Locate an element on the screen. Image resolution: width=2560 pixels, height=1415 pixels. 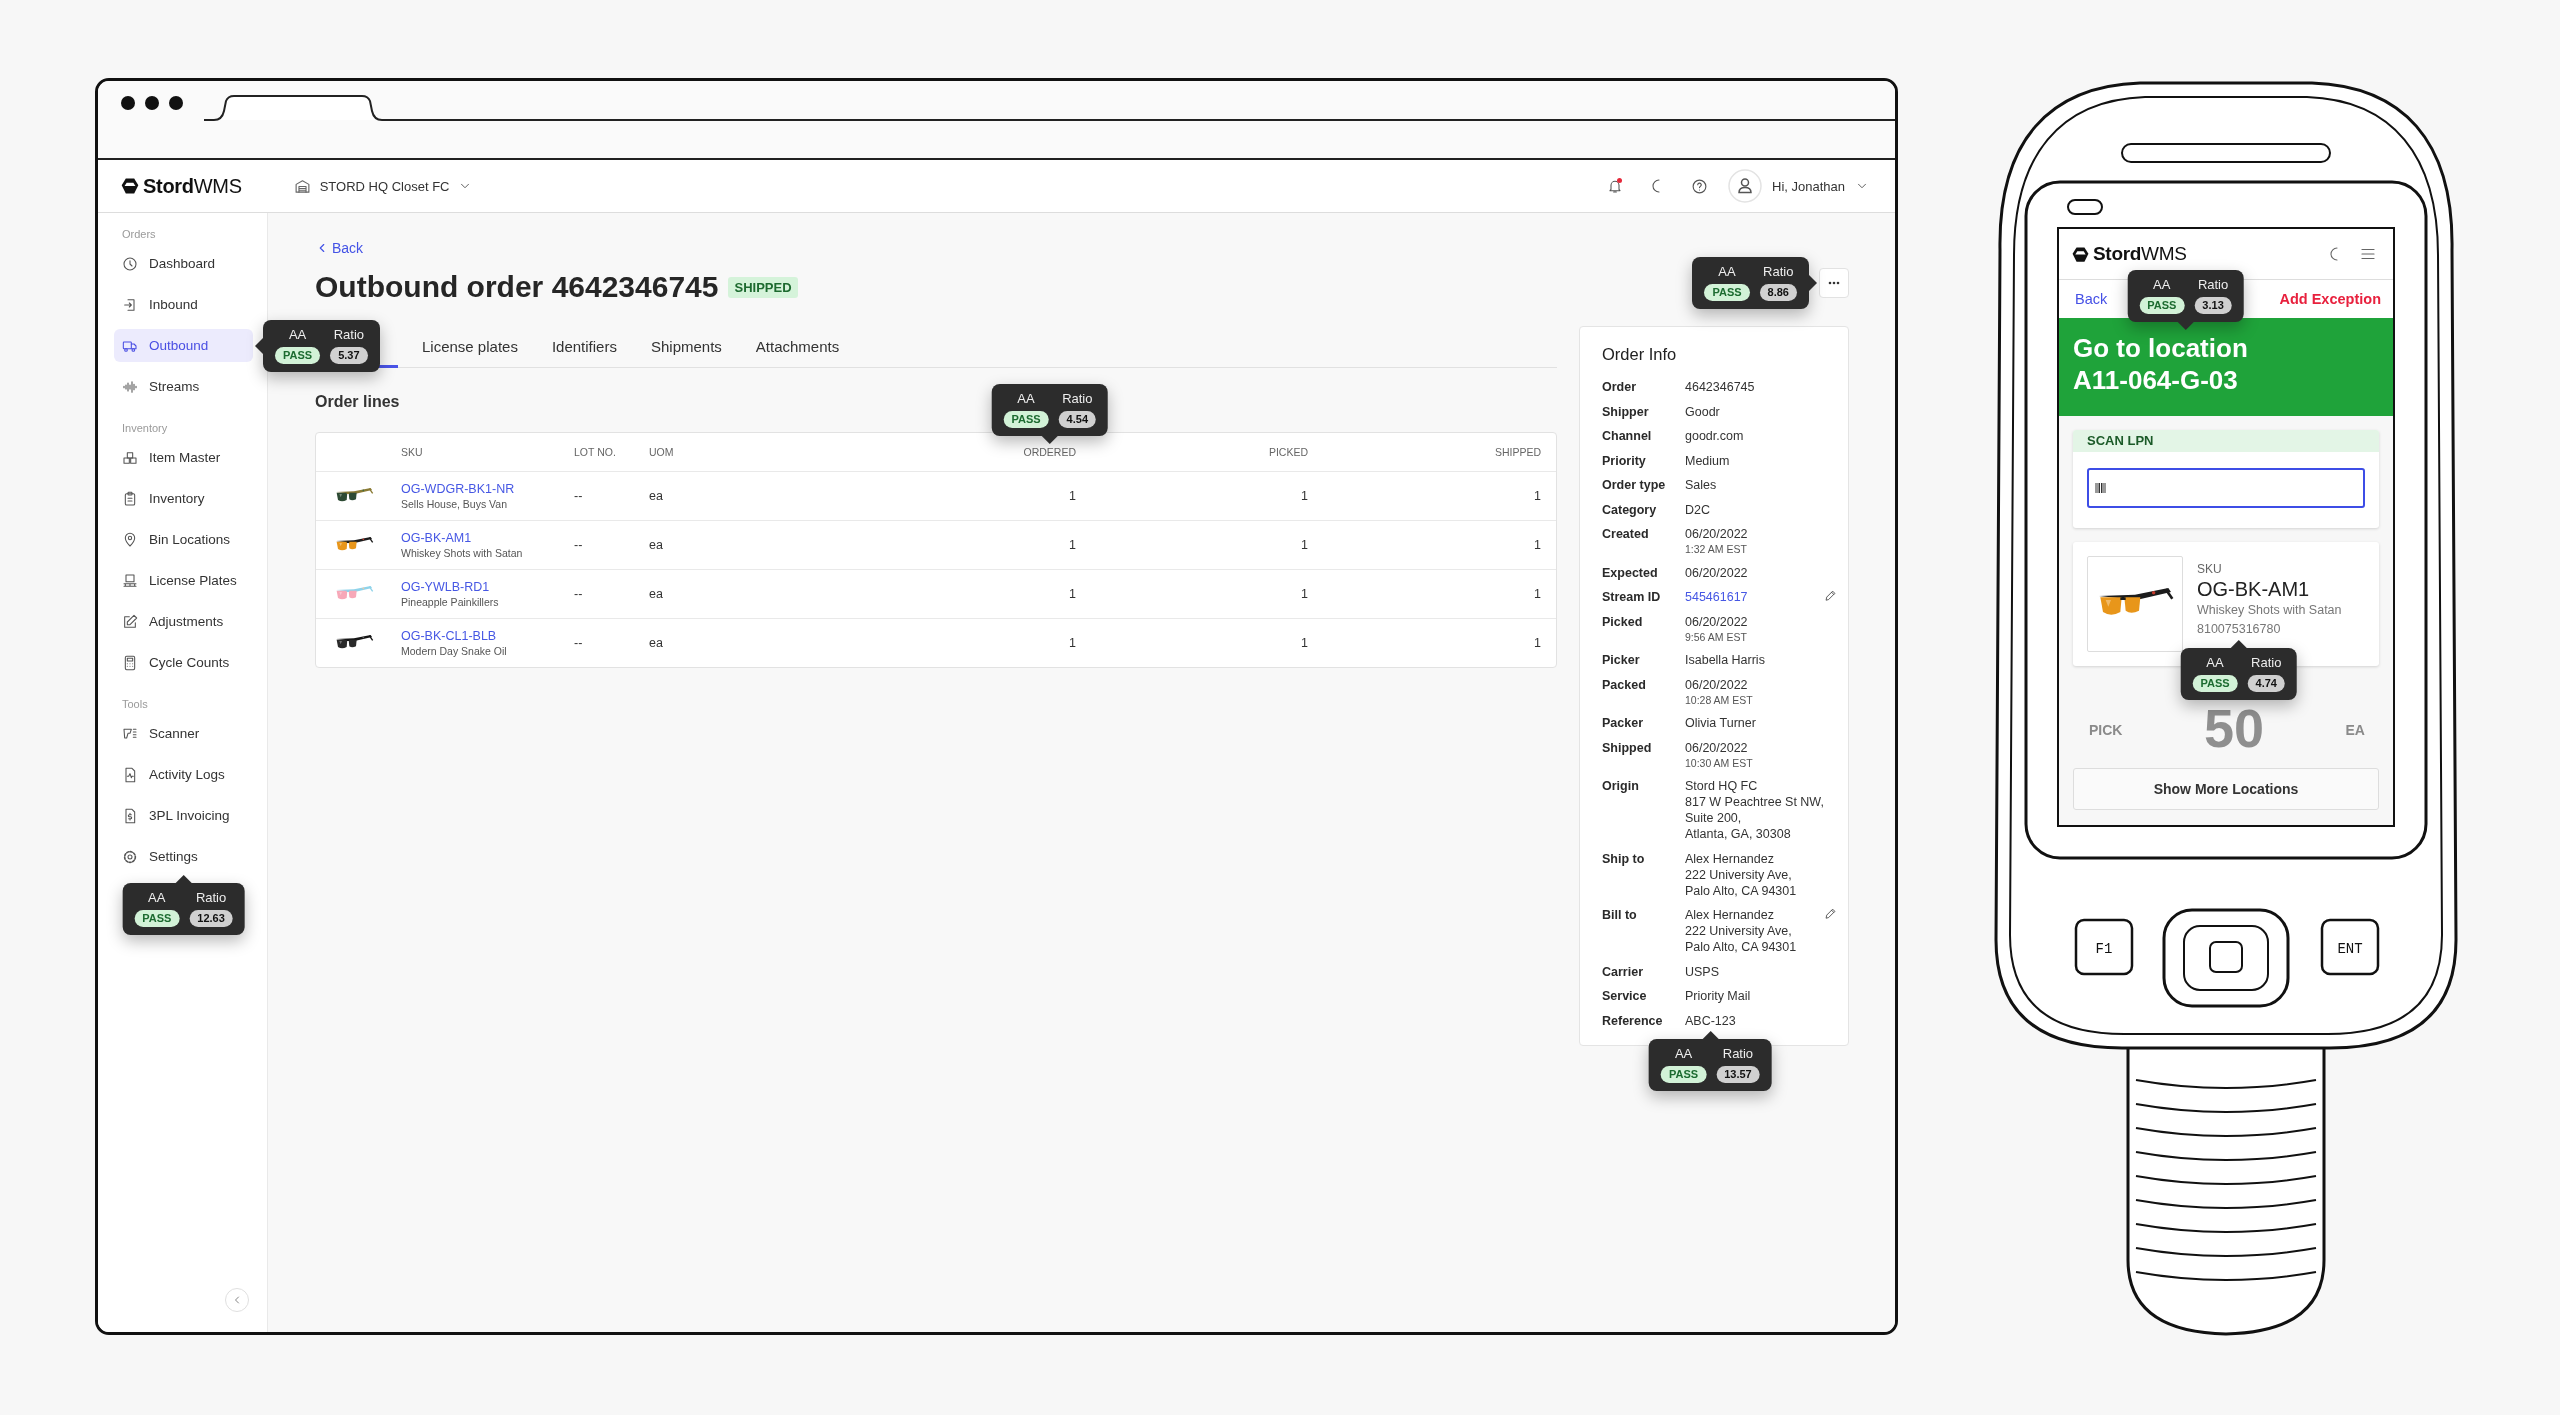
field-label: Order is located at coordinates (1620, 387).